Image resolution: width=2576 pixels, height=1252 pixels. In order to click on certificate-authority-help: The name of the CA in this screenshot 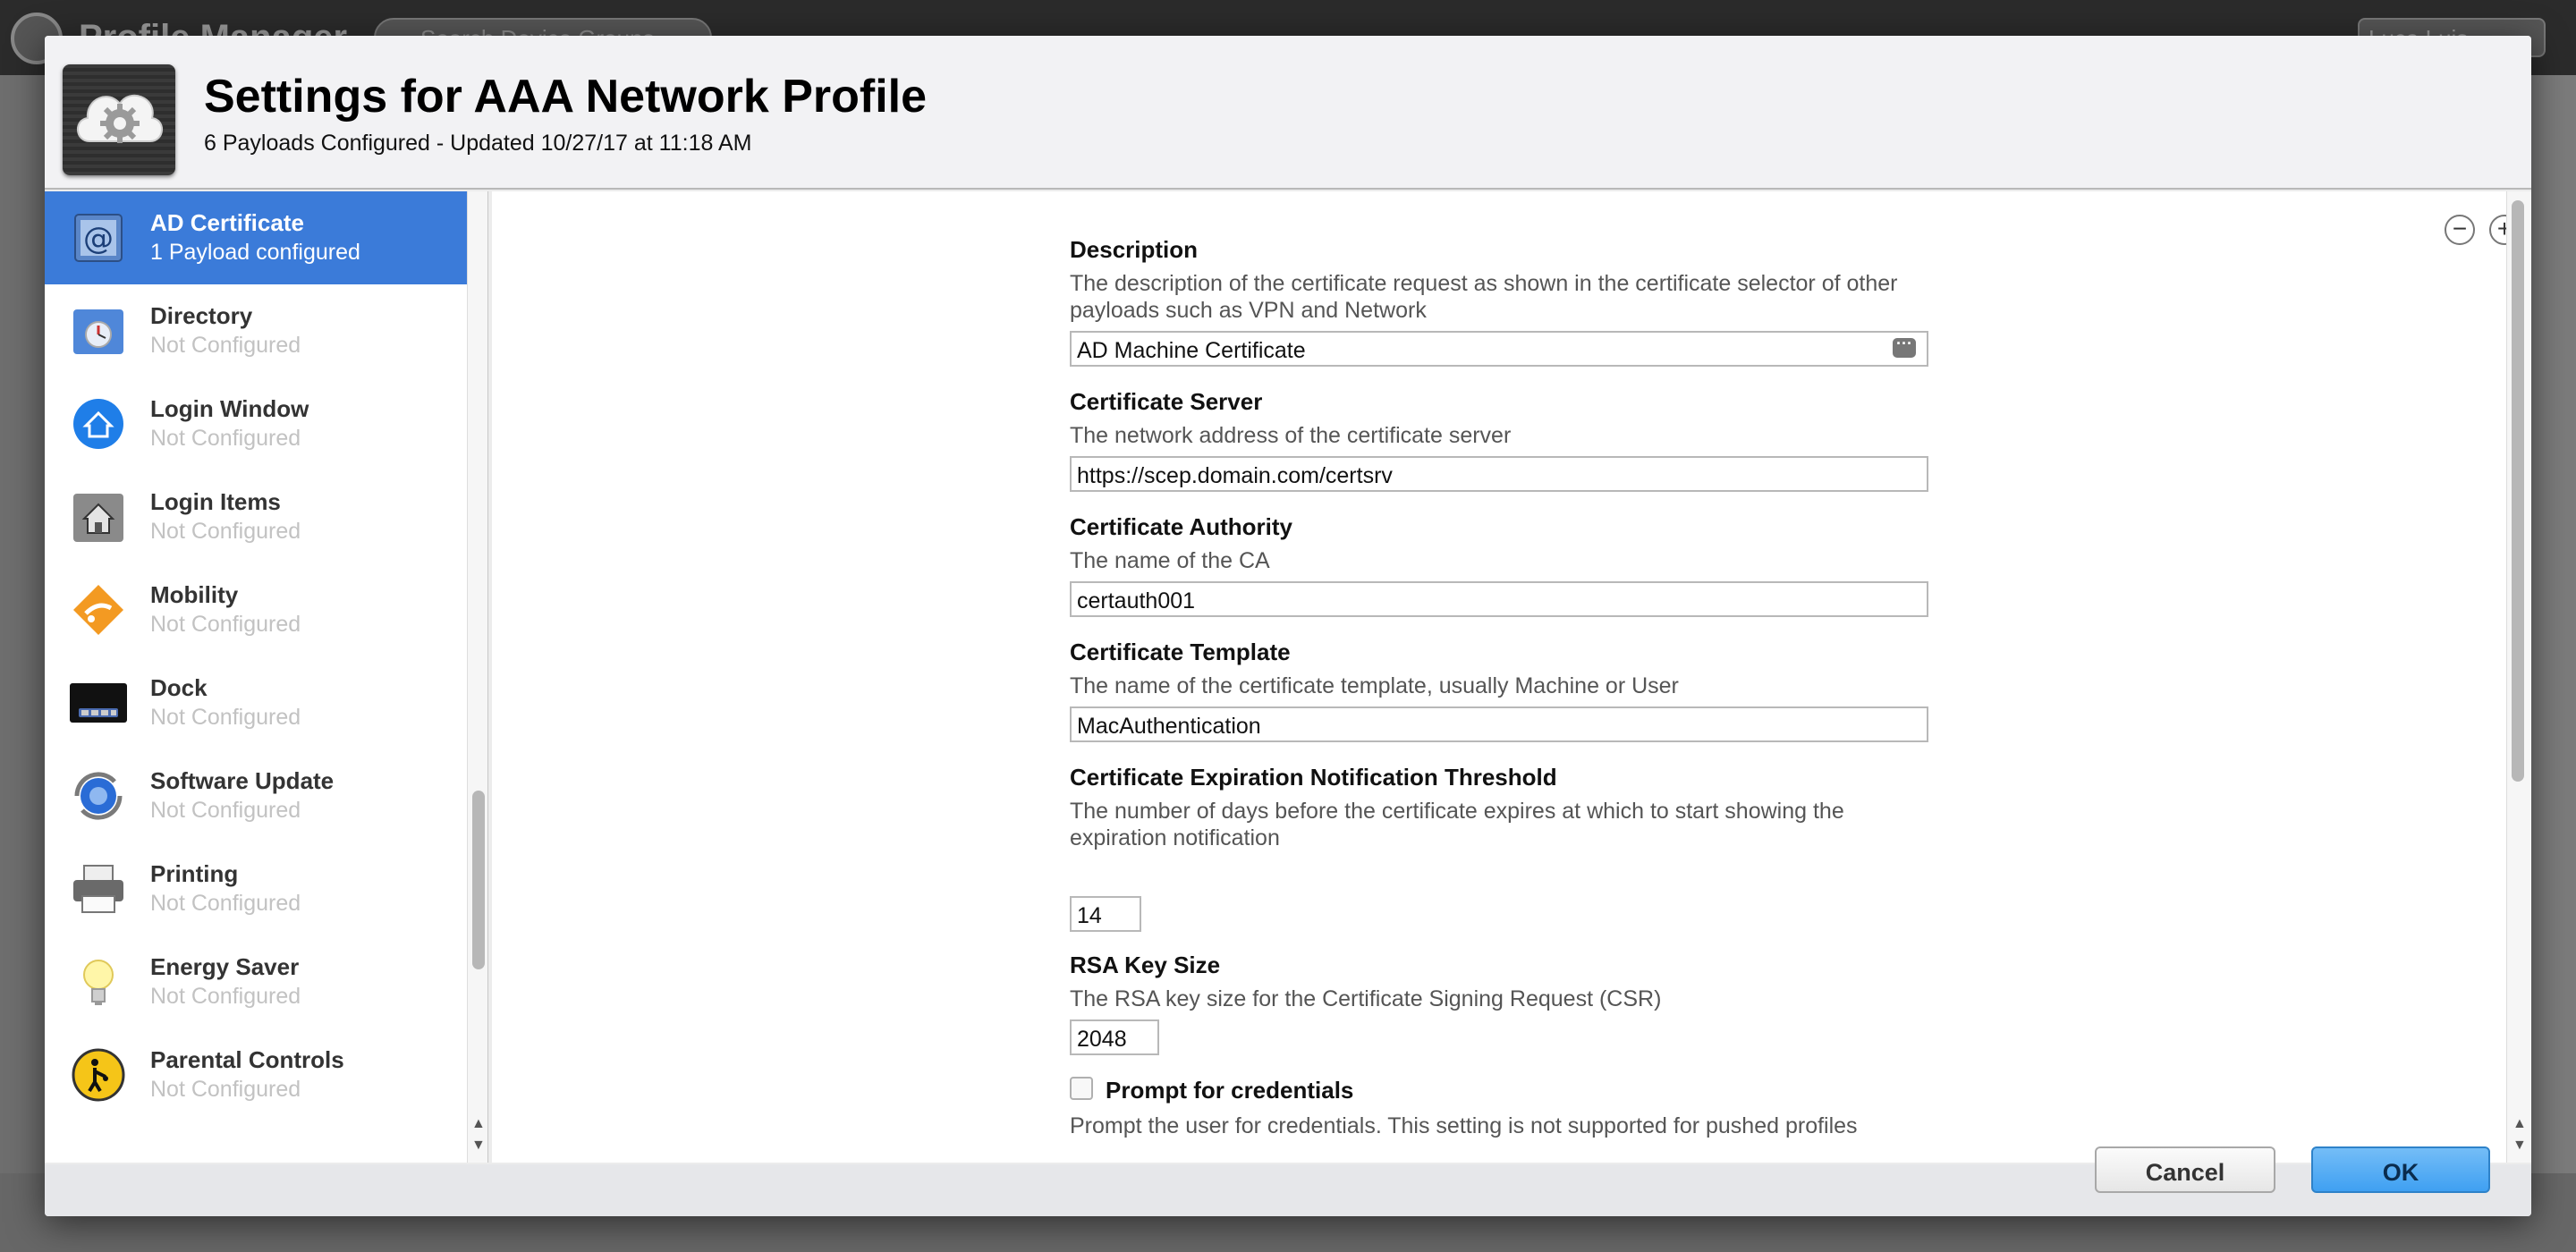, I will do `click(1170, 560)`.